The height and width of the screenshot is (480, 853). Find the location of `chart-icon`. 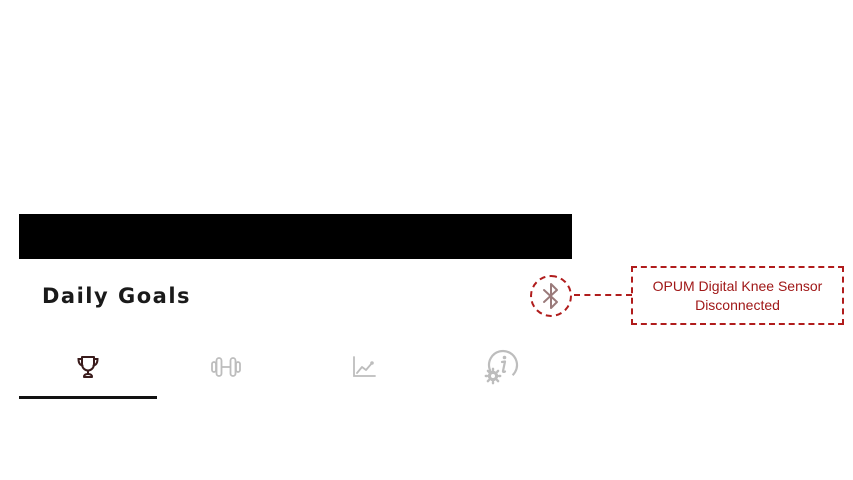

chart-icon is located at coordinates (364, 366).